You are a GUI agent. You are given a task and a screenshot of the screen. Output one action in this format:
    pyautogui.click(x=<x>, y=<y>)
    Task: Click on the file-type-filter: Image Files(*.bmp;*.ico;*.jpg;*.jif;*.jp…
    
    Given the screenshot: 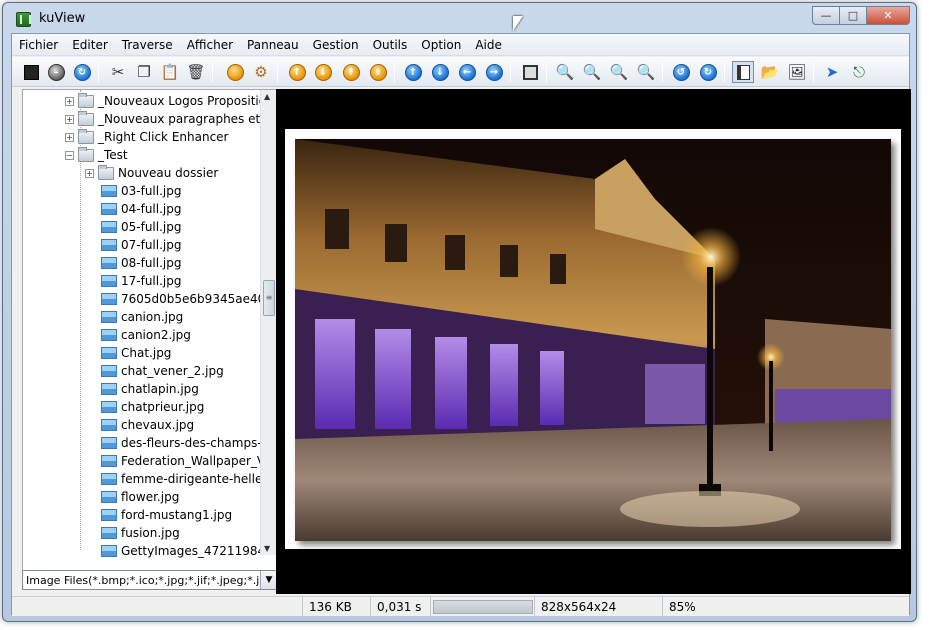 What is the action you would take?
    pyautogui.click(x=150, y=580)
    